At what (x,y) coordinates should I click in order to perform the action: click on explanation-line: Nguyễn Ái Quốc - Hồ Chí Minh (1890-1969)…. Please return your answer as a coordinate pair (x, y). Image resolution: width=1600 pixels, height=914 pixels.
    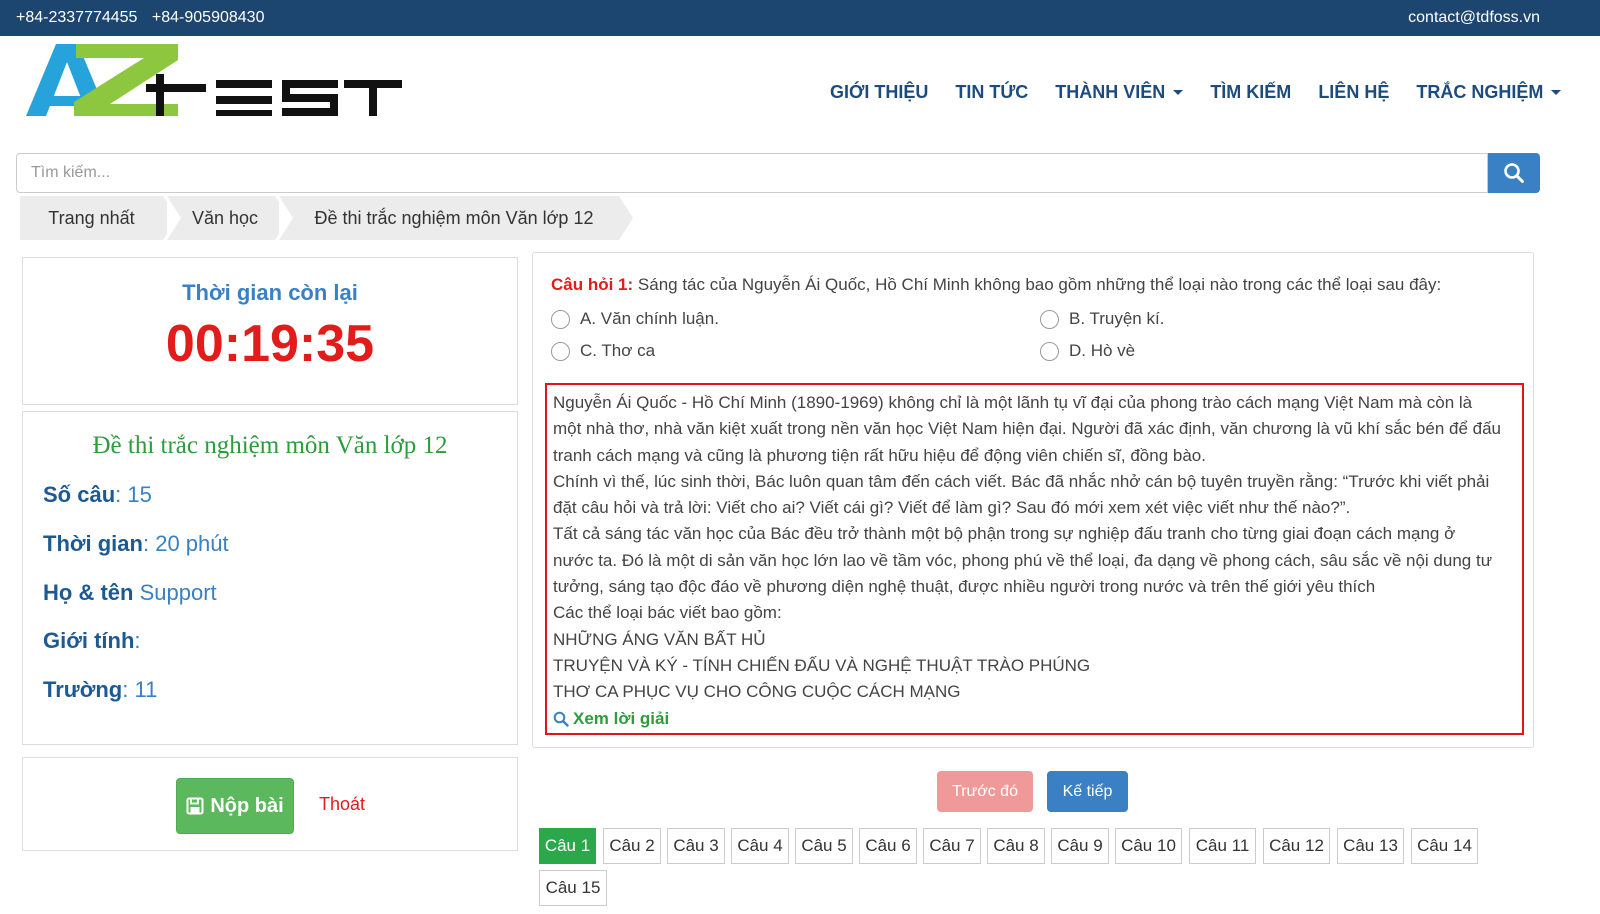
    Looking at the image, I should click on (1013, 402).